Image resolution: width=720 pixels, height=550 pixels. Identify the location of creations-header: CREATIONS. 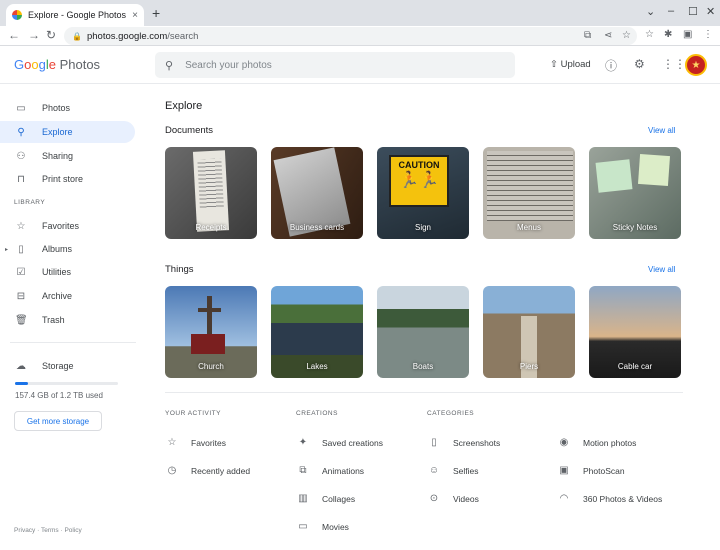
(317, 413).